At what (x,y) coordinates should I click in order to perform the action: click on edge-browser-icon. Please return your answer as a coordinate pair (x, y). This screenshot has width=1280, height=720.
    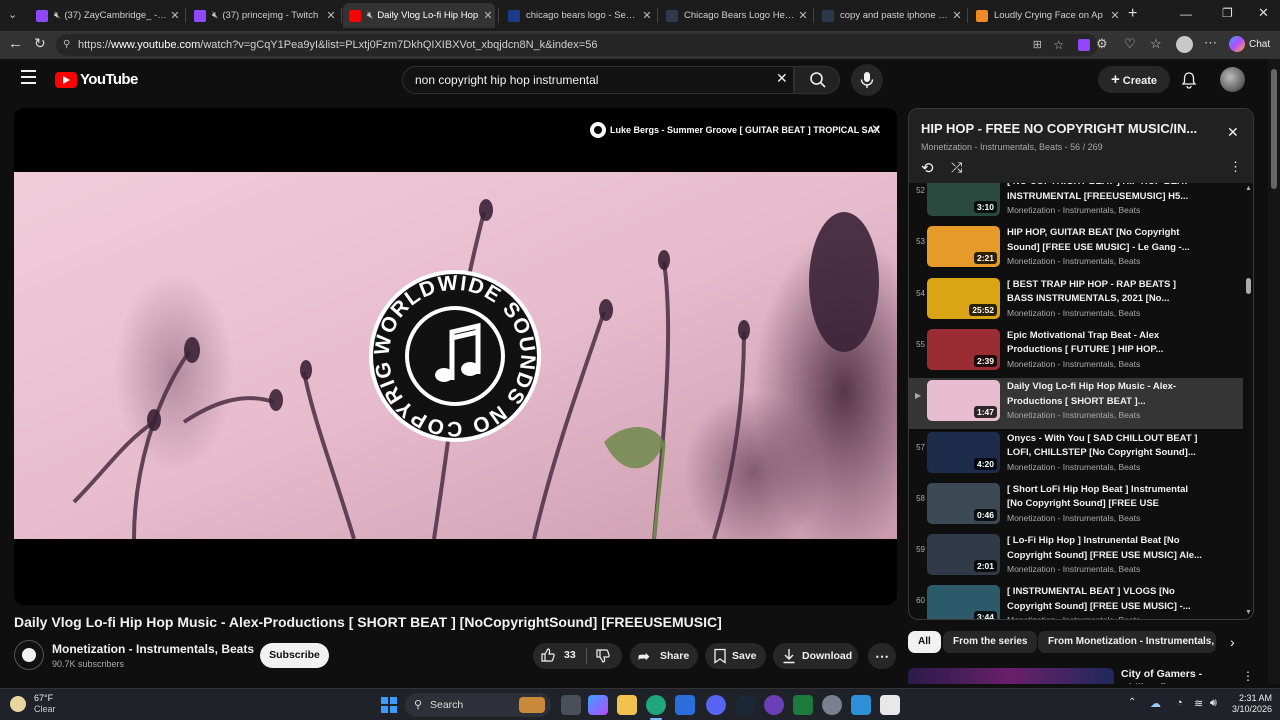
    Looking at the image, I should click on (656, 705).